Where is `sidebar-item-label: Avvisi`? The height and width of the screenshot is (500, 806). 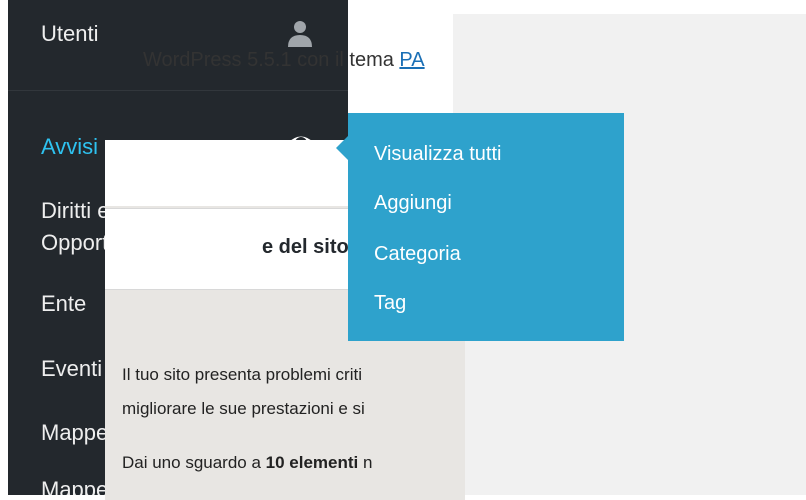
sidebar-item-label: Avvisi is located at coordinates (70, 146).